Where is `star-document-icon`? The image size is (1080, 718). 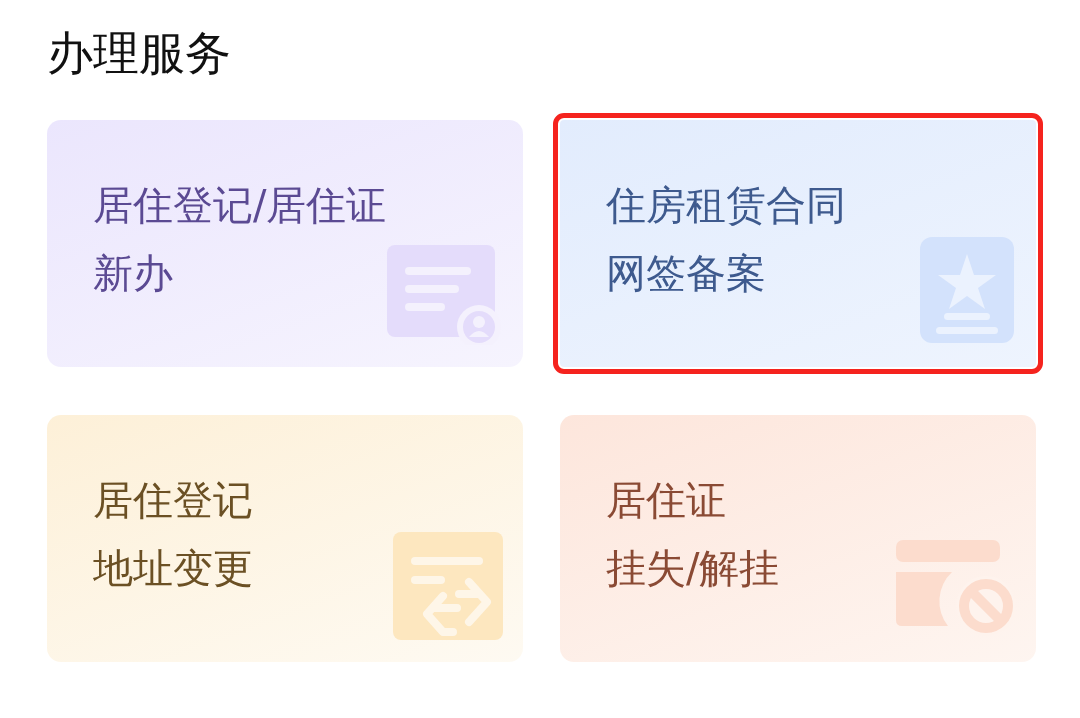 star-document-icon is located at coordinates (968, 291).